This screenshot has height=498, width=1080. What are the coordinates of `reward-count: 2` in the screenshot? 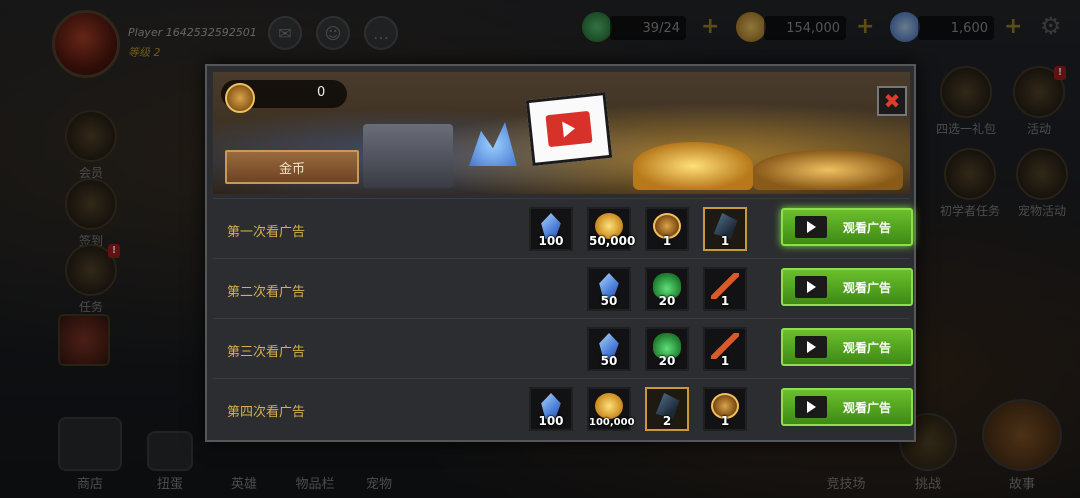 It's located at (667, 421).